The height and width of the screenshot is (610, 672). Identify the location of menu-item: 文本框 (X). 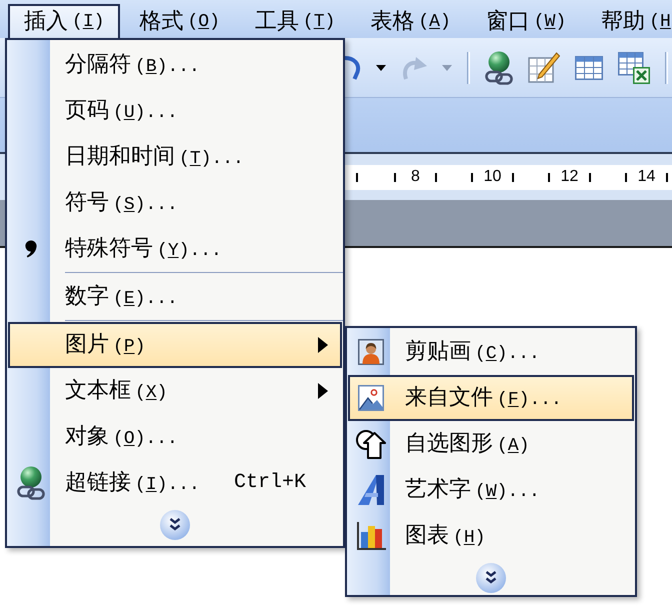
(175, 391).